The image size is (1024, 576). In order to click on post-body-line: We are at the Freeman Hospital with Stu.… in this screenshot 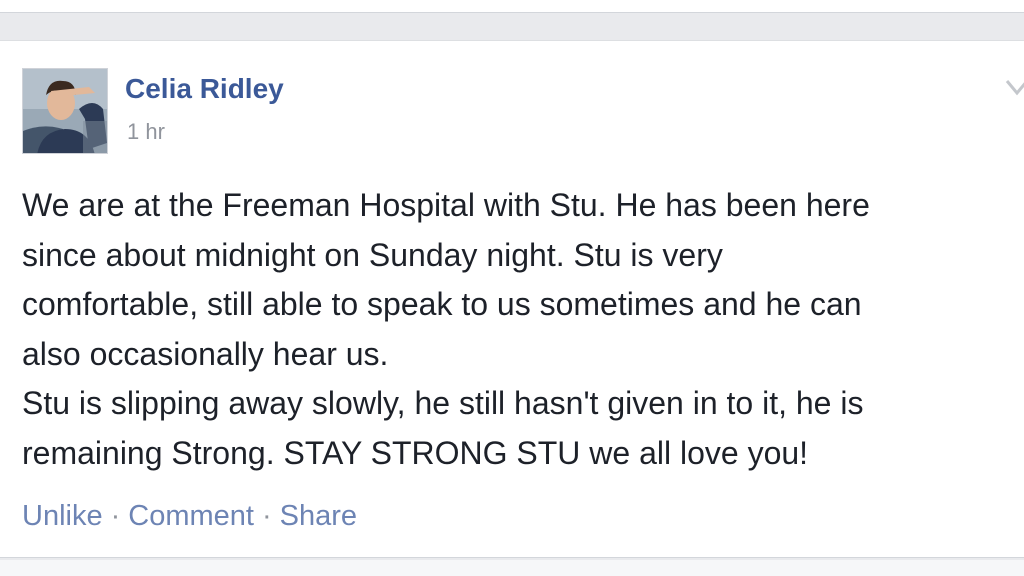, I will do `click(446, 205)`.